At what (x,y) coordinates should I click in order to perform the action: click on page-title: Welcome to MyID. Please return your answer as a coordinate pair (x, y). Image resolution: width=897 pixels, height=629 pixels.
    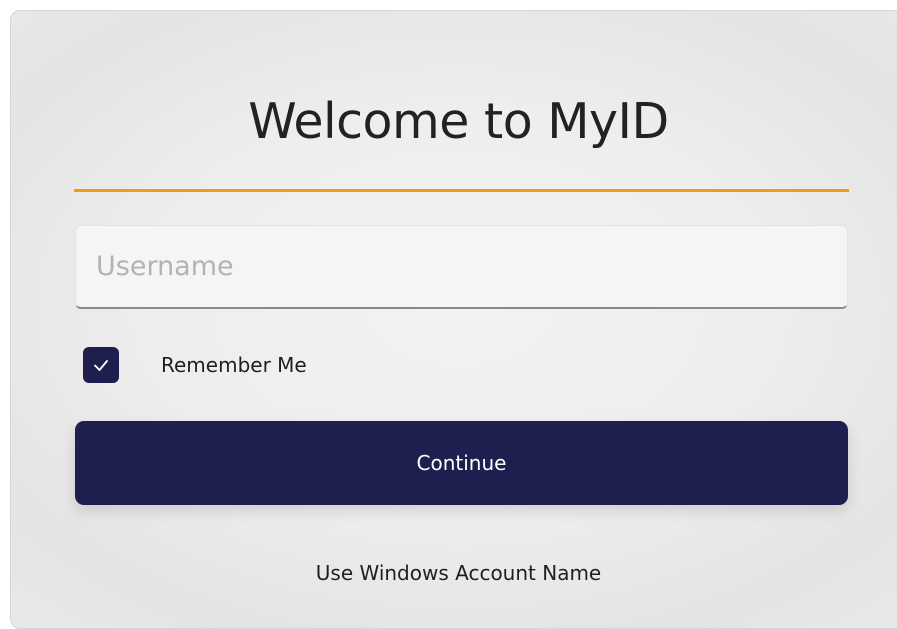
    Looking at the image, I should click on (458, 121).